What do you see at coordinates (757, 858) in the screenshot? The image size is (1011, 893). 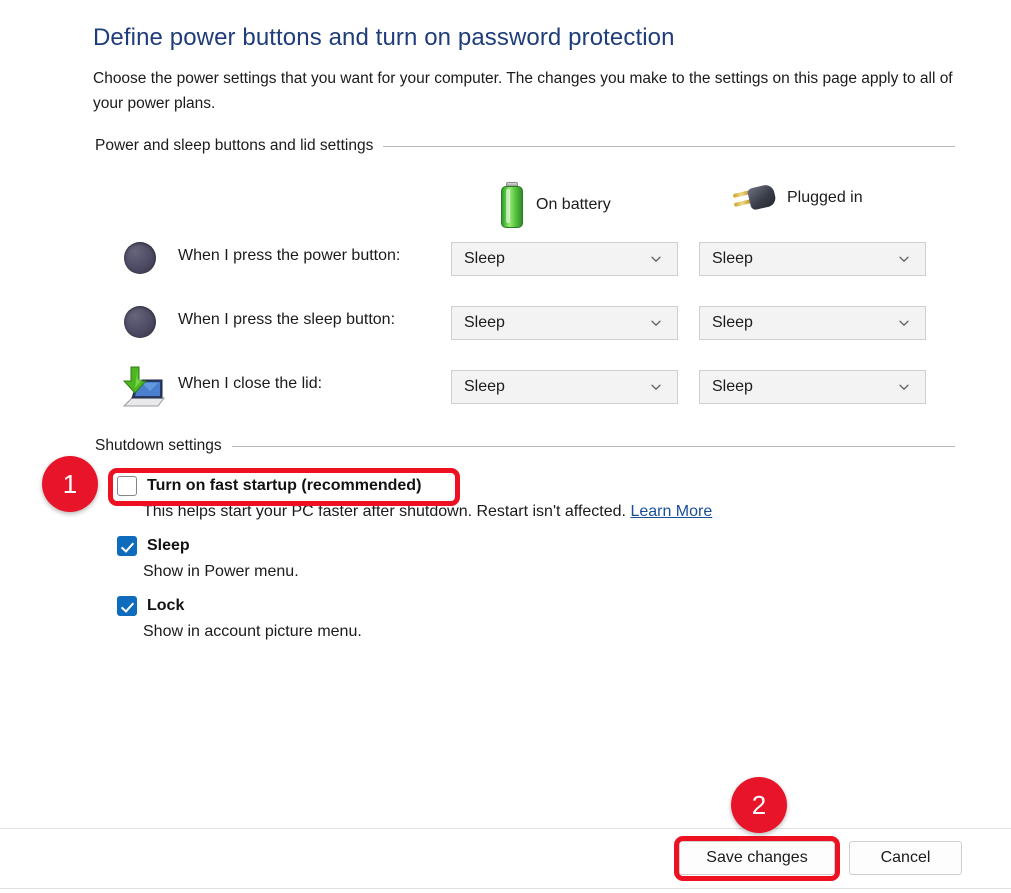 I see `save-changes-button: Save changes` at bounding box center [757, 858].